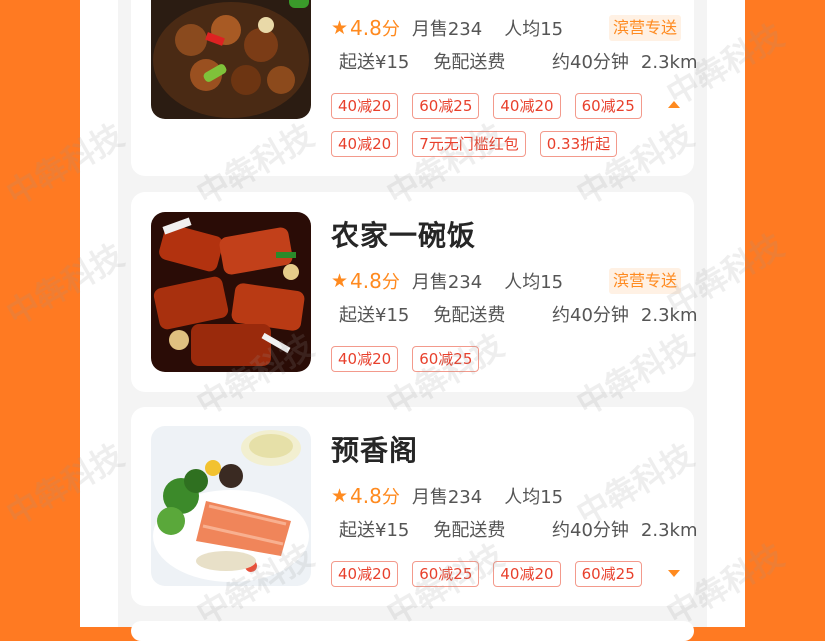  I want to click on promo-tag: 7元无门槛红包, so click(469, 144).